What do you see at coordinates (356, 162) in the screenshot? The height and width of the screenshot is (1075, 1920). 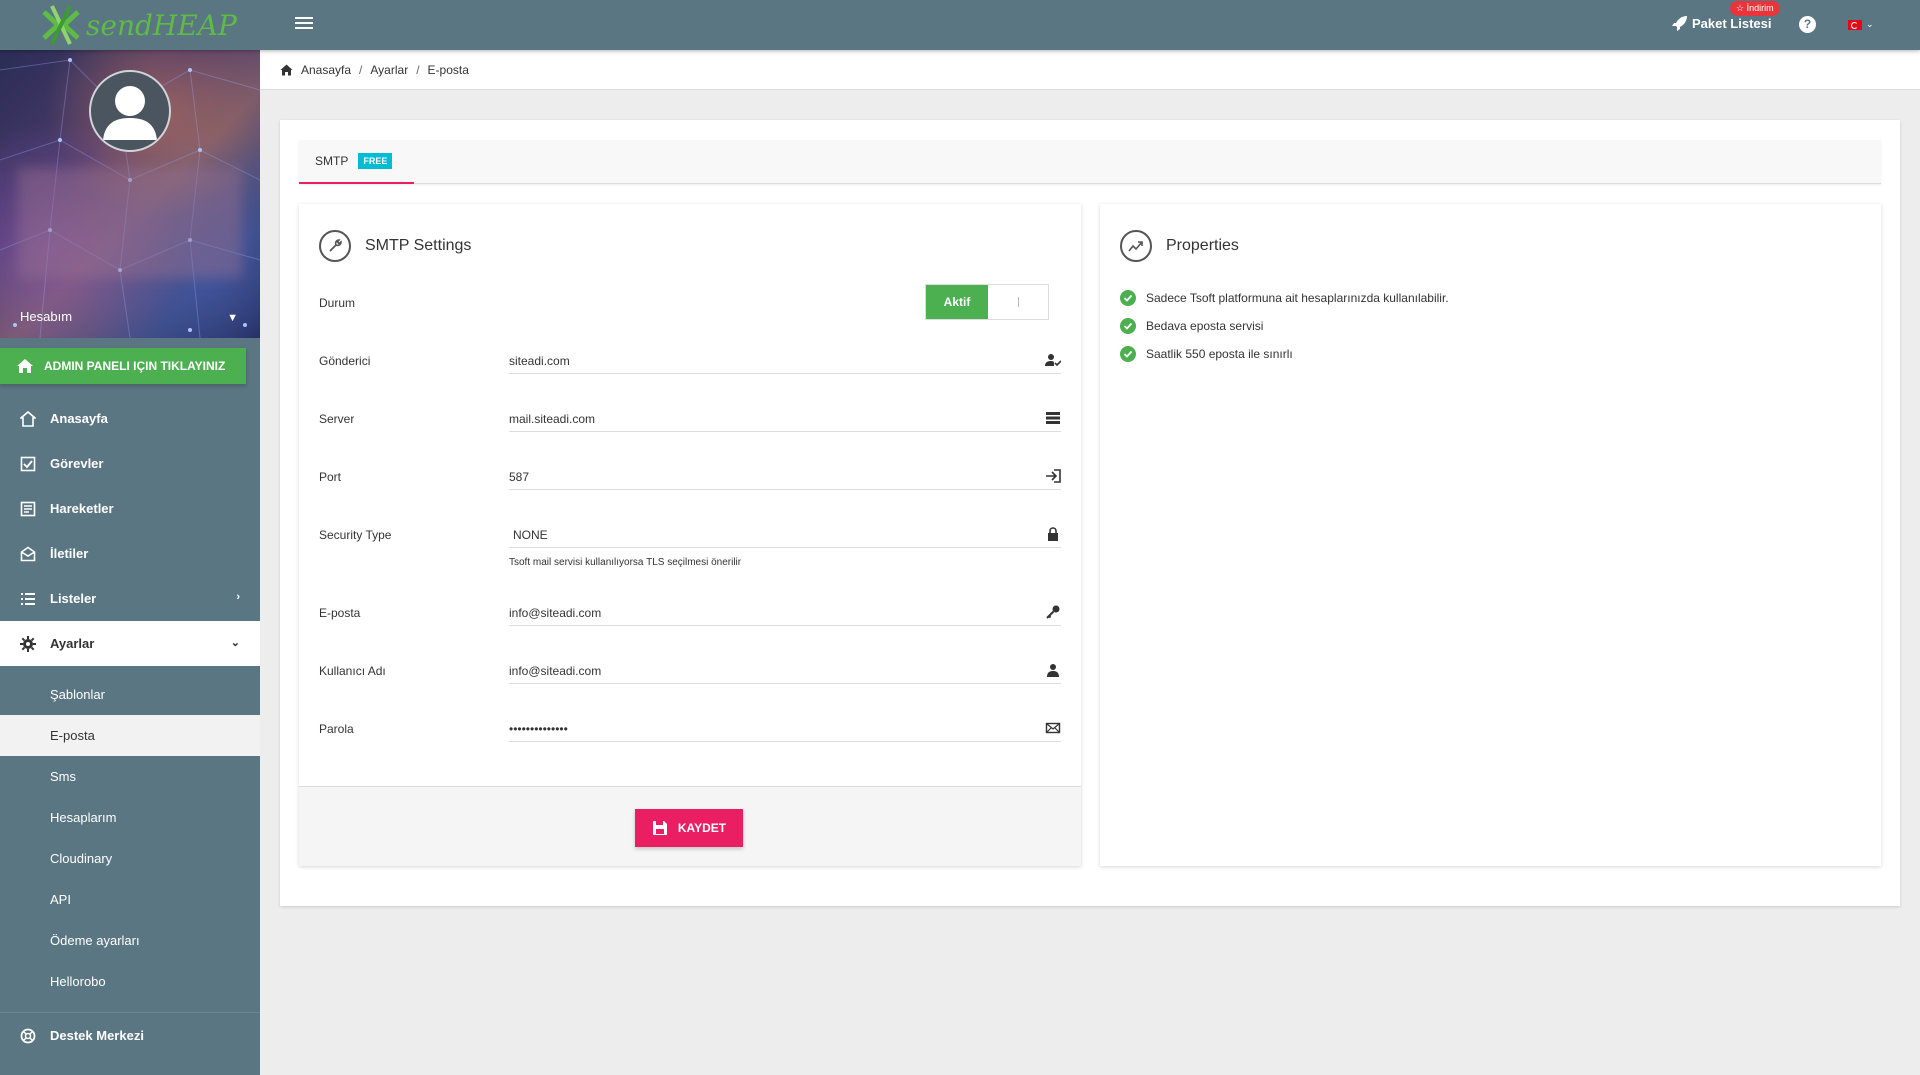 I see `tab-smtp: SMTP FREE` at bounding box center [356, 162].